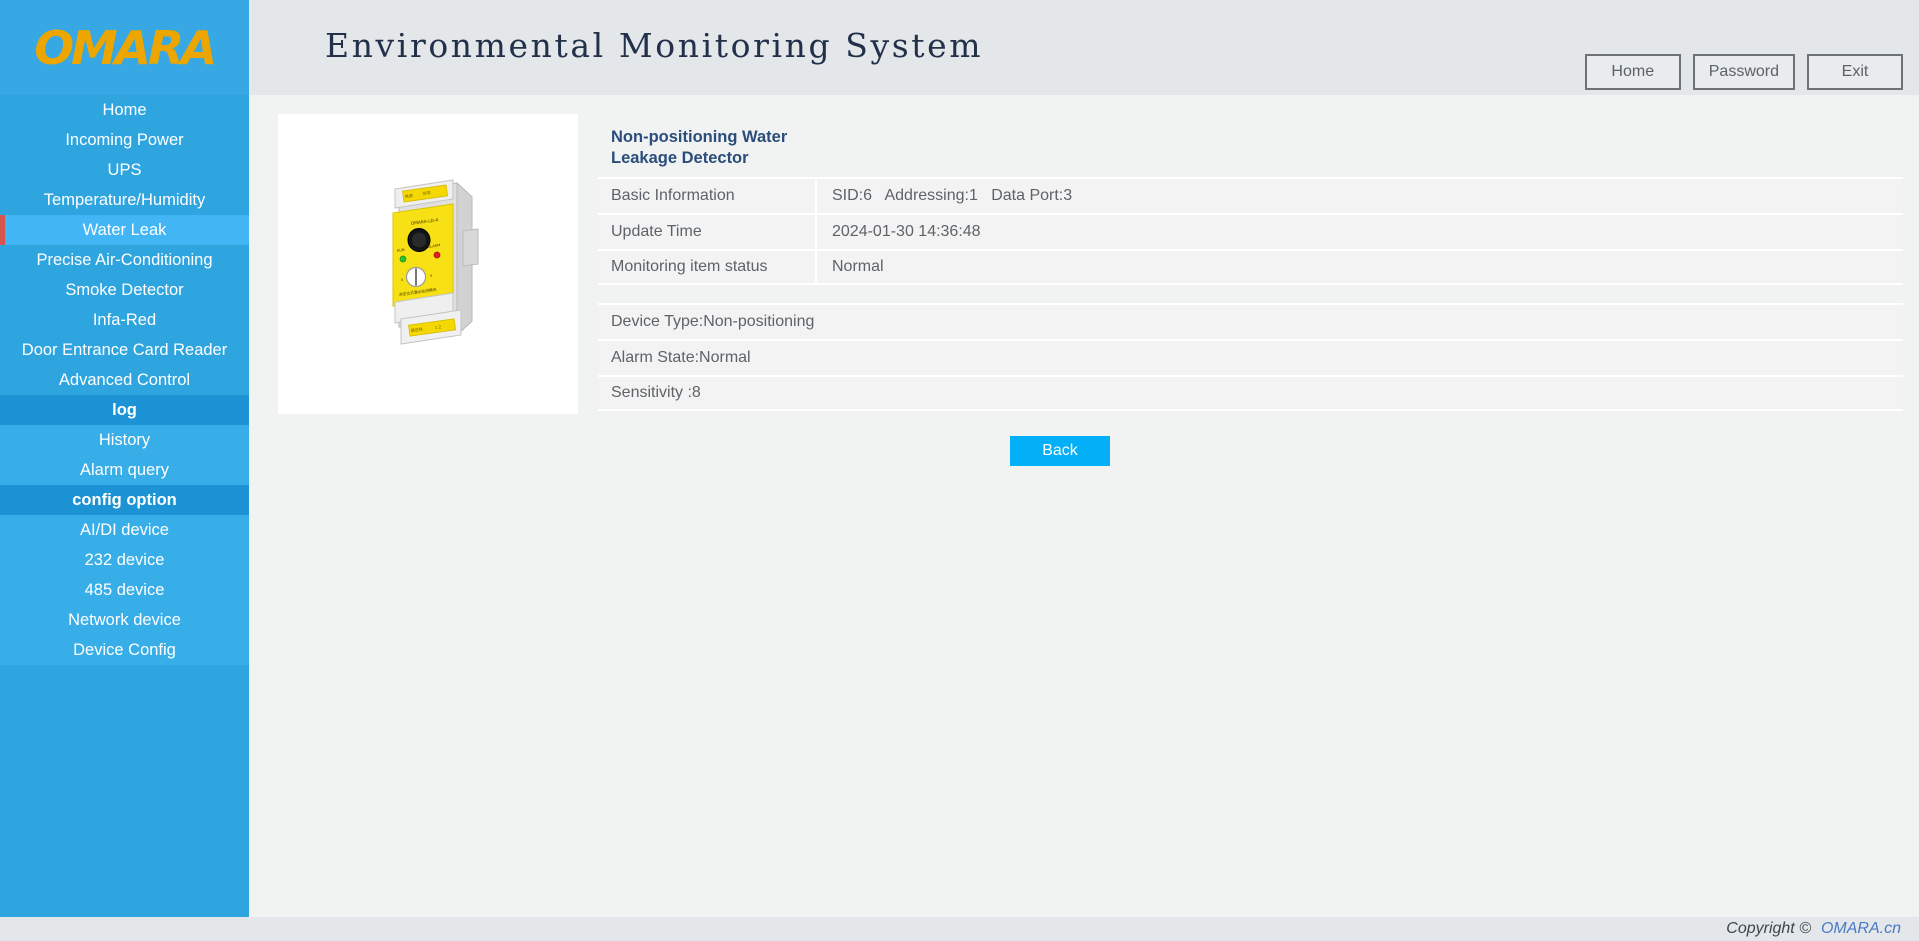 This screenshot has height=941, width=1919. Describe the element at coordinates (408, 195) in the screenshot. I see `svg-text: 电源` at that location.